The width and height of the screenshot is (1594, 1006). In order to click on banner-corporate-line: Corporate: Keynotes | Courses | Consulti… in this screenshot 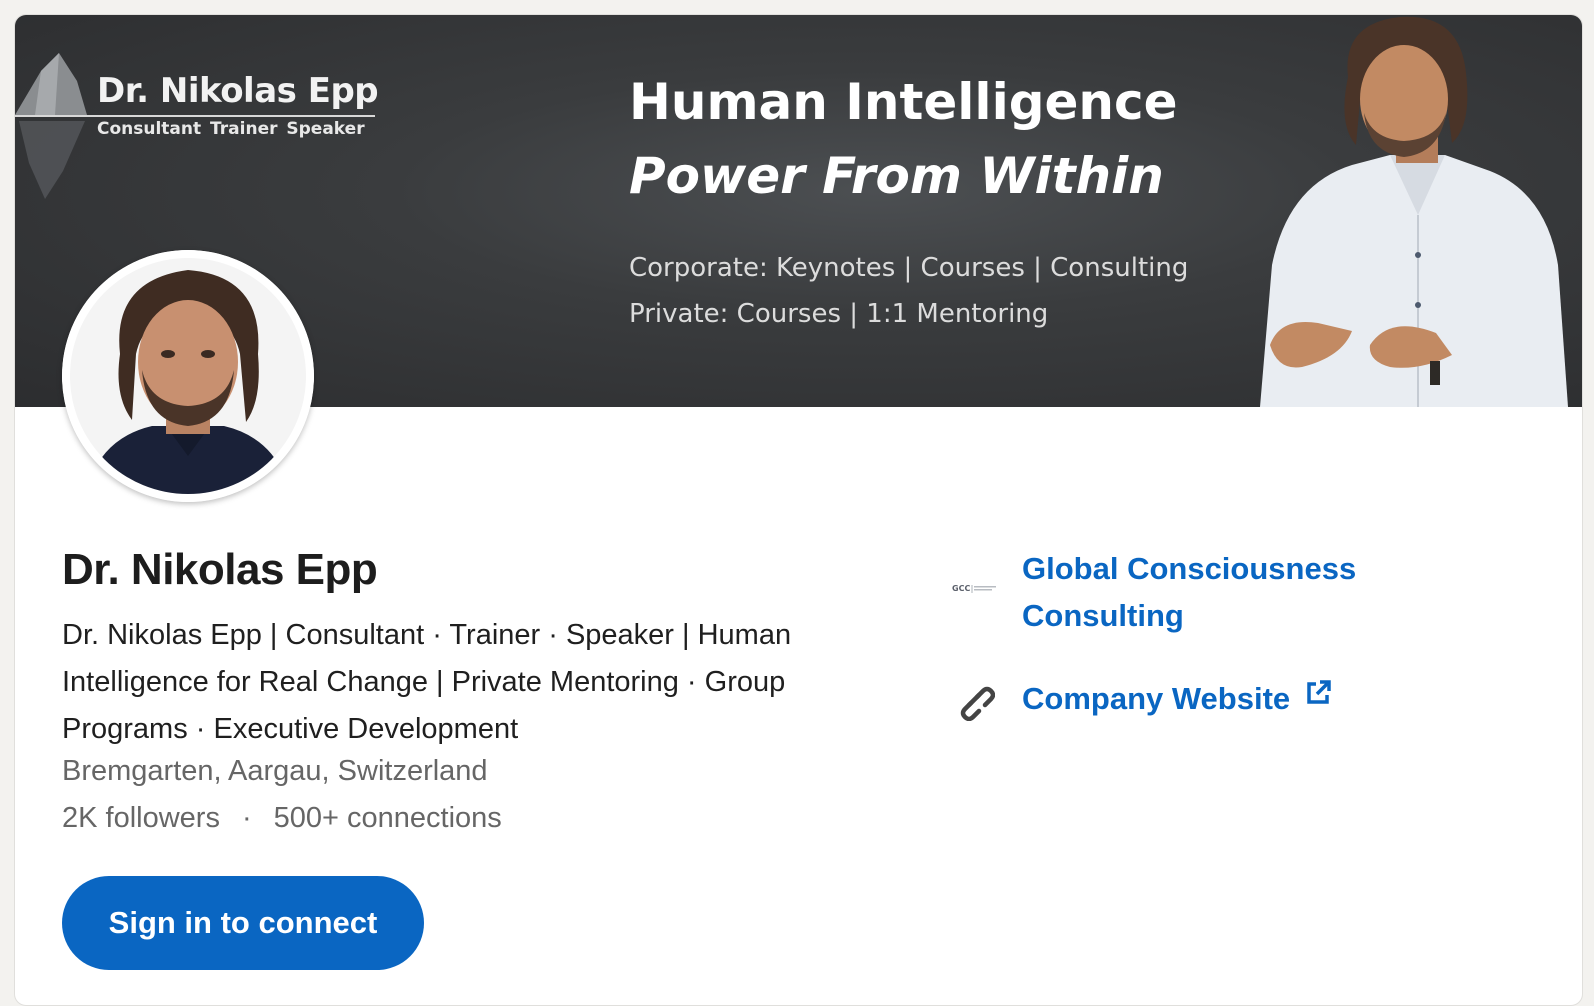, I will do `click(909, 268)`.